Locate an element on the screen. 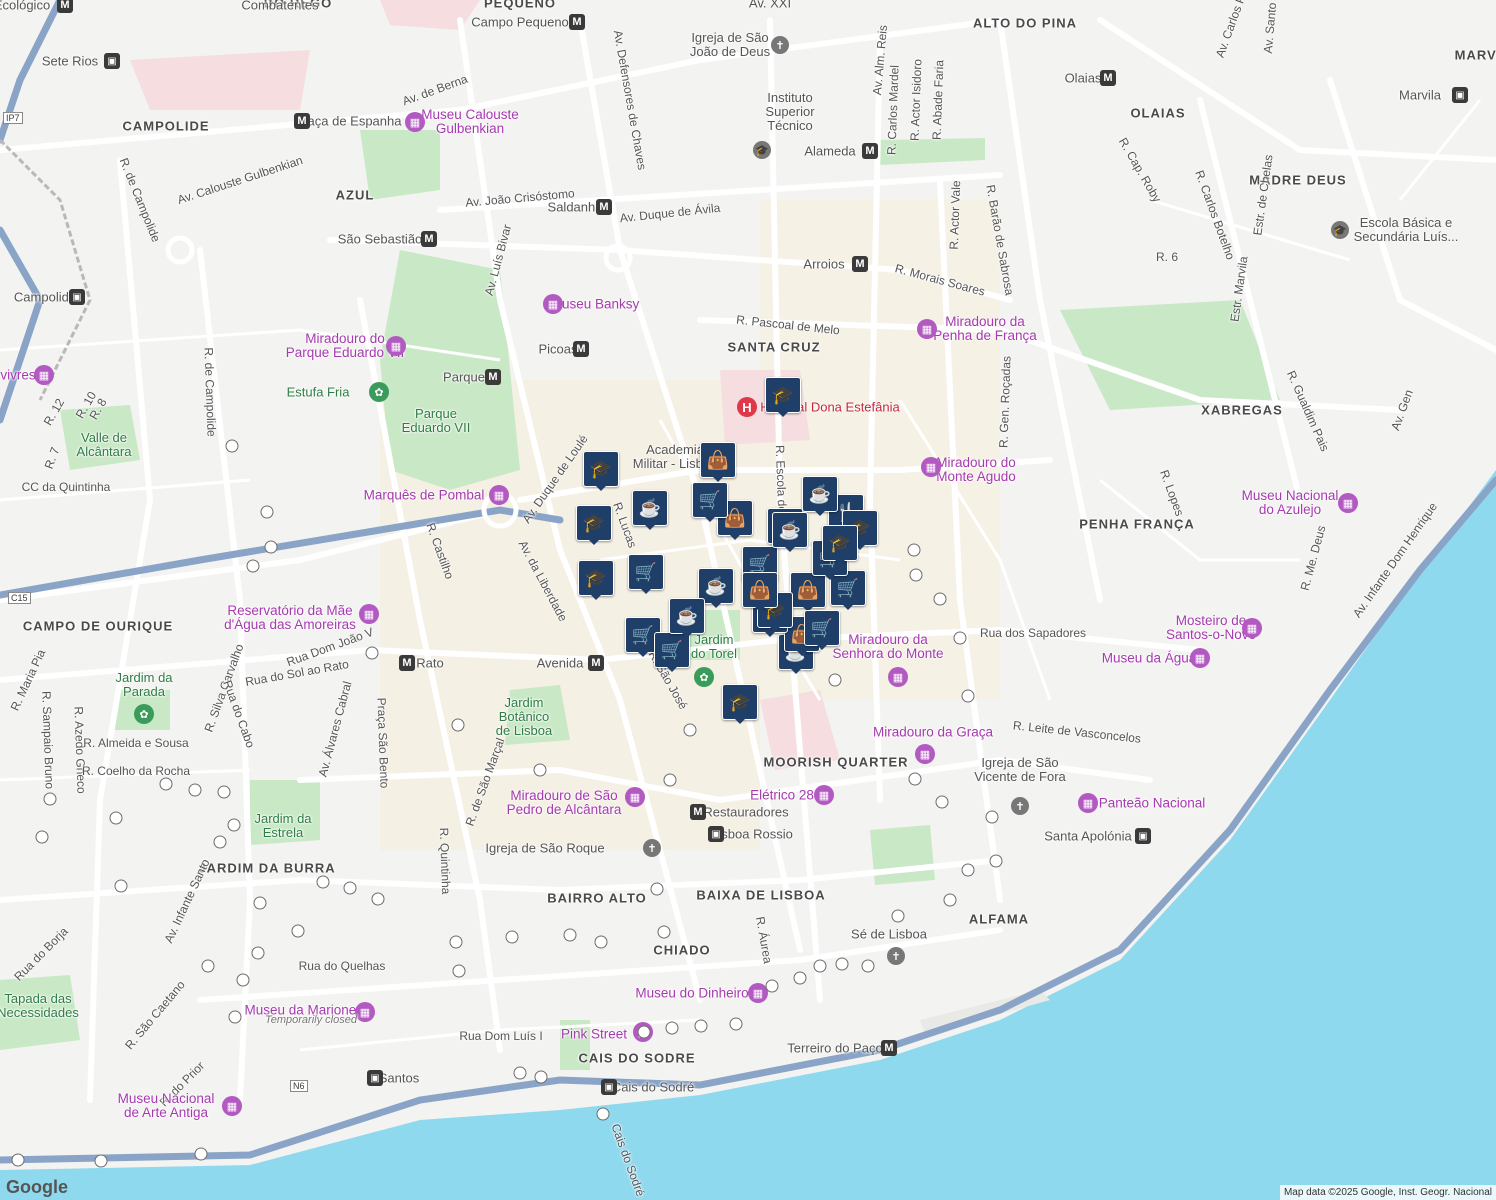 Image resolution: width=1496 pixels, height=1200 pixels. place-label-sete-rios: Sete Rios is located at coordinates (70, 61).